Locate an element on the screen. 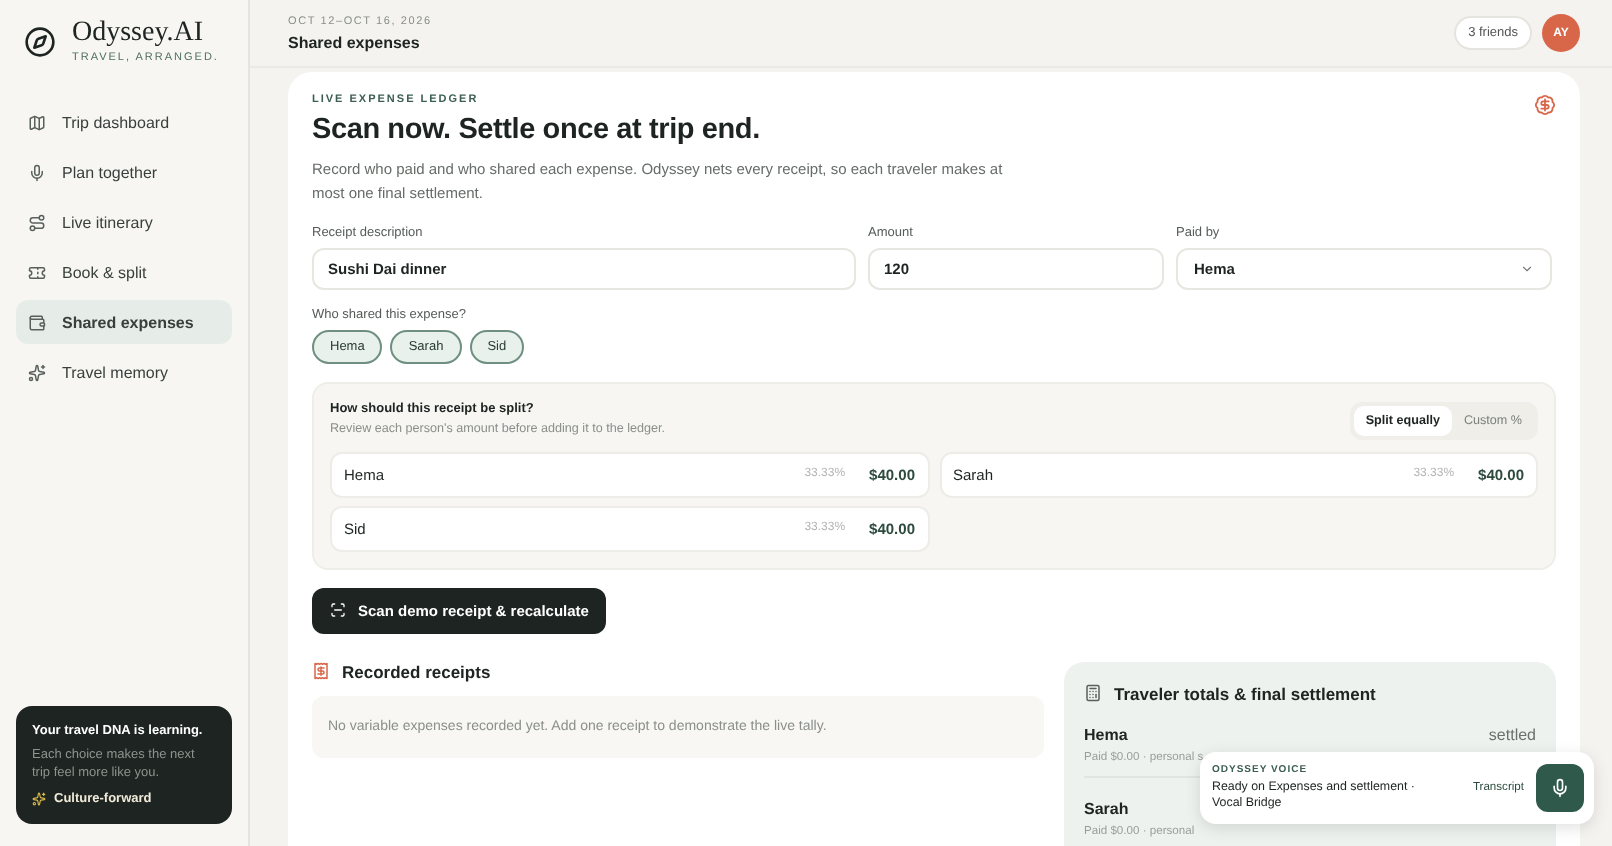 This screenshot has width=1612, height=846. dollar-icon is located at coordinates (1545, 105).